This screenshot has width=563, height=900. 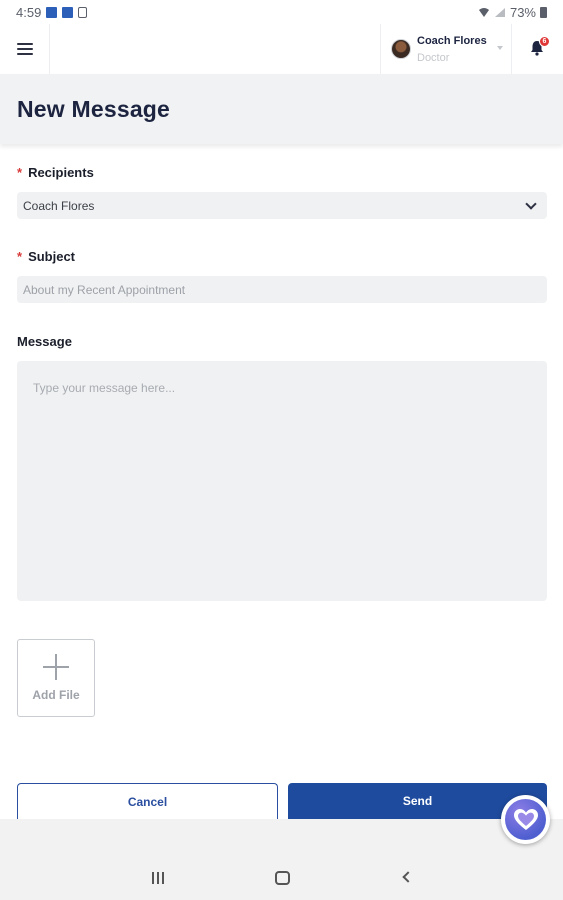 I want to click on battery-level: 73%, so click(x=522, y=12).